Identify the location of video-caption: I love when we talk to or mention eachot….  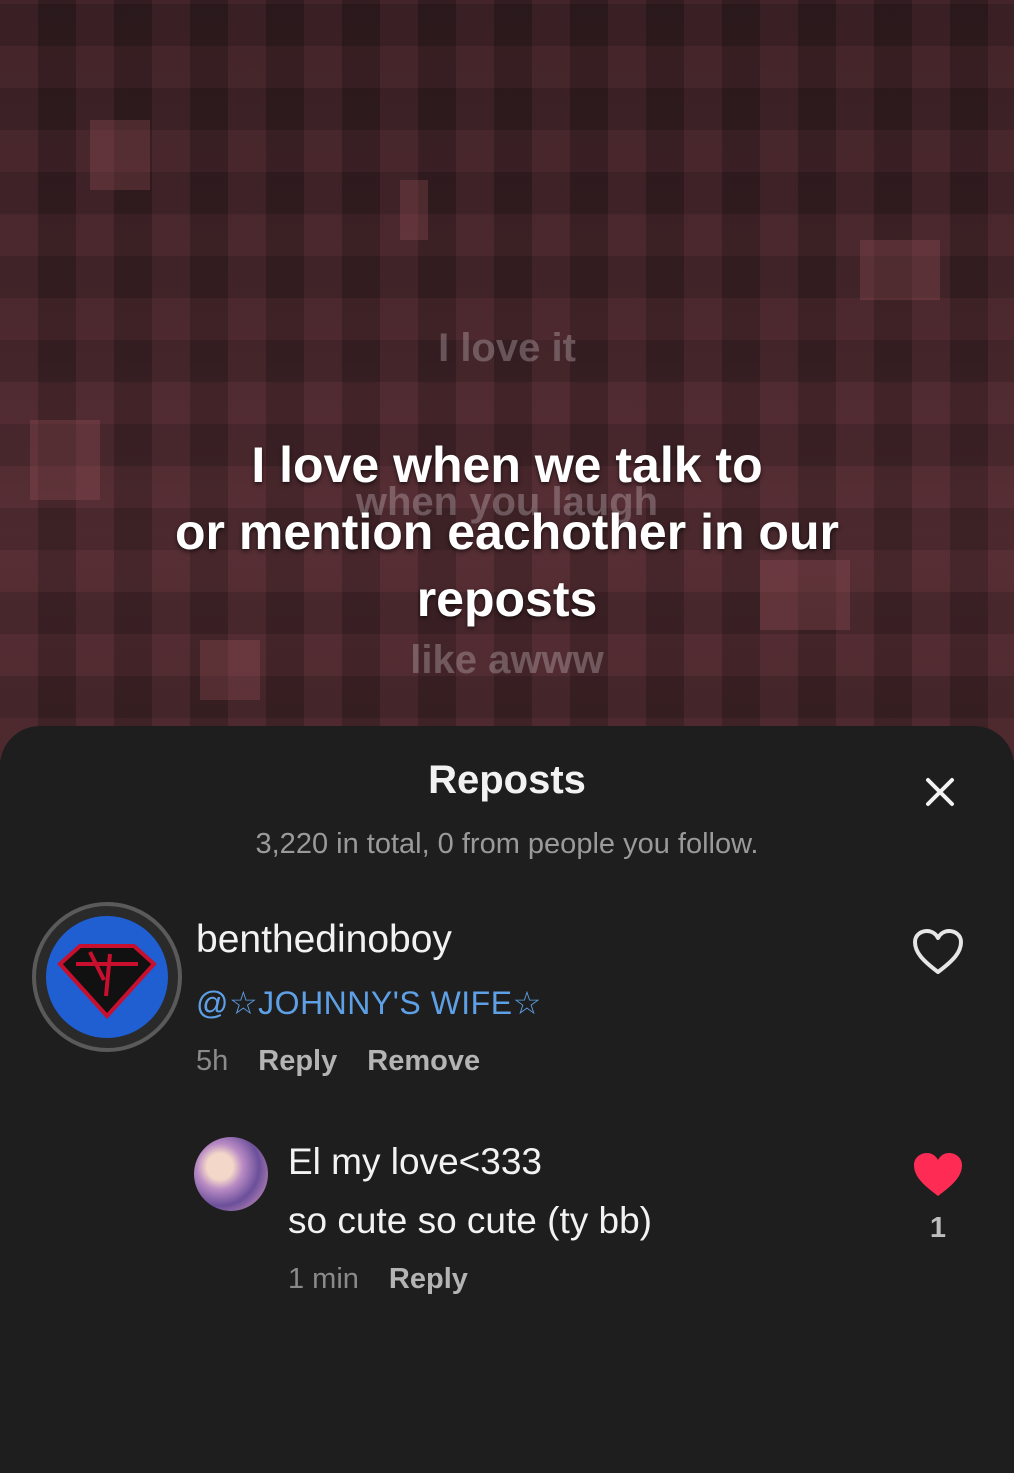
(507, 532).